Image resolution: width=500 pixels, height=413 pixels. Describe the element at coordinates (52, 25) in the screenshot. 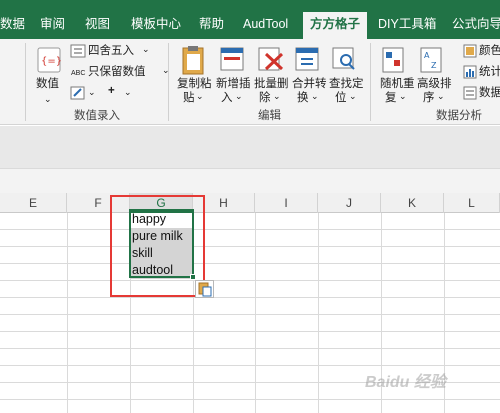

I see `tab-review: 审阅` at that location.